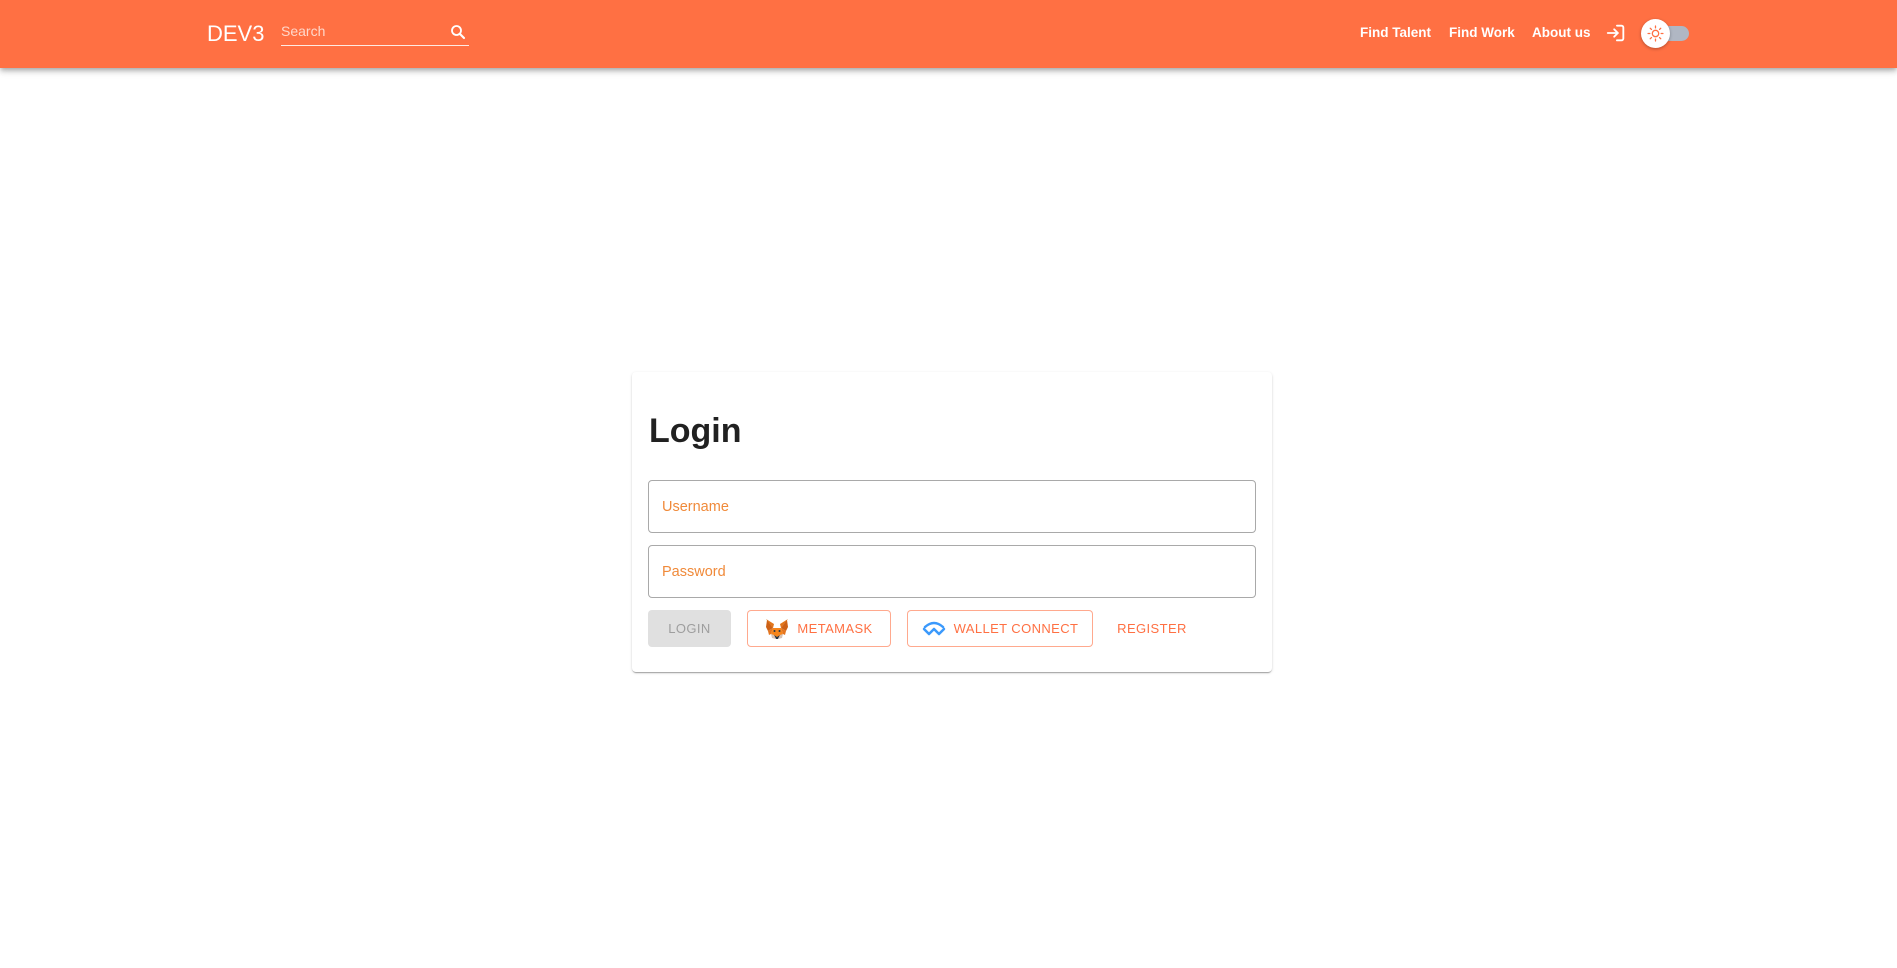 This screenshot has width=1897, height=968. What do you see at coordinates (835, 628) in the screenshot?
I see `metamask-label: METAMASK` at bounding box center [835, 628].